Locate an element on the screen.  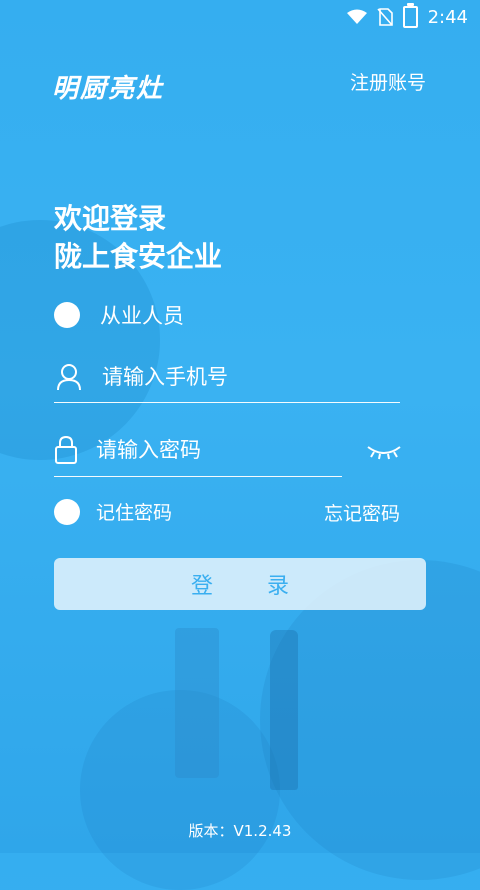
remember-password-row: 记住密码 is located at coordinates (113, 511).